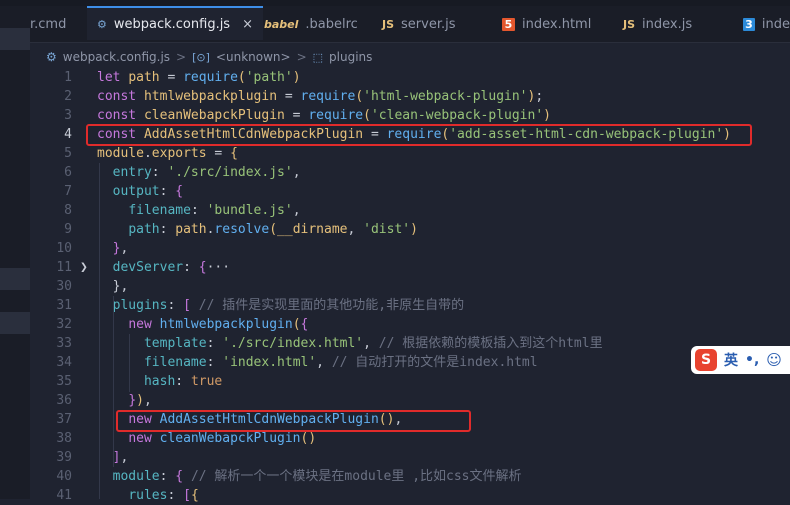  Describe the element at coordinates (64, 476) in the screenshot. I see `line-number: 40` at that location.